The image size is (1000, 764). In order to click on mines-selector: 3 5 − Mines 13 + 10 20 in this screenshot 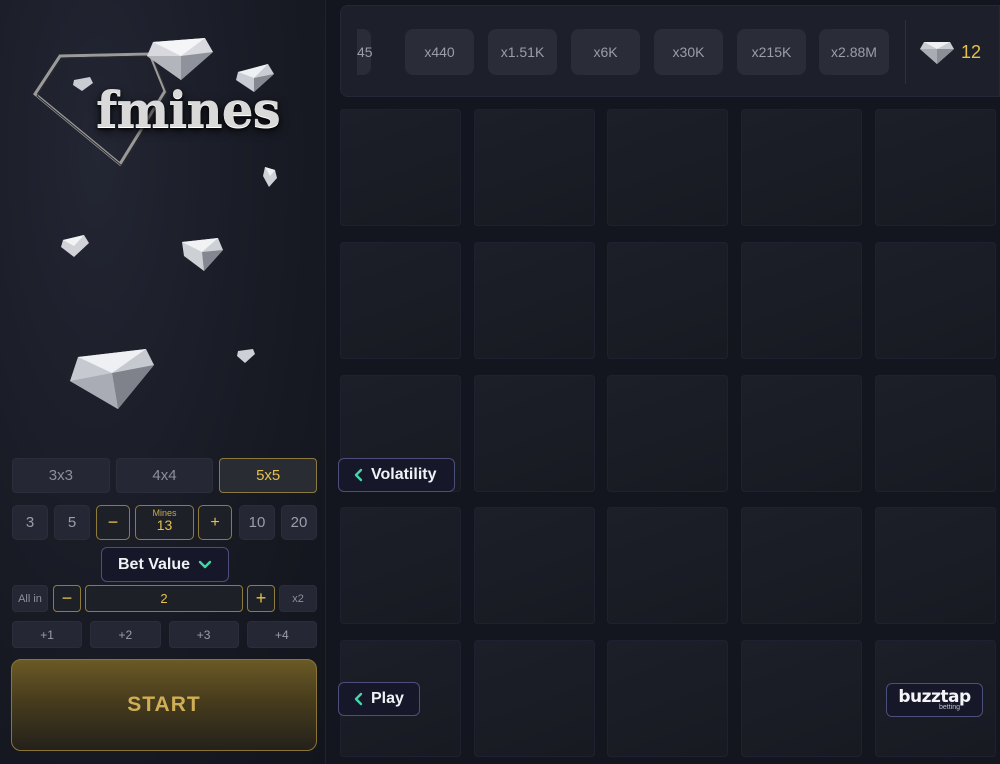, I will do `click(164, 522)`.